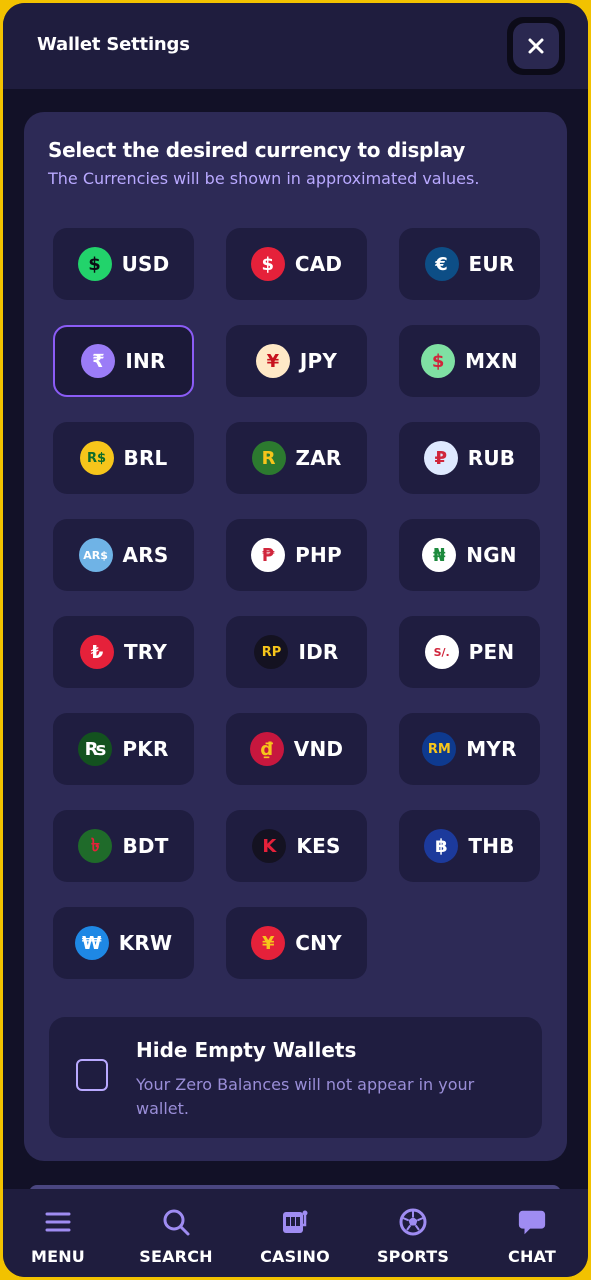  What do you see at coordinates (145, 555) in the screenshot?
I see `currency-code-label: ARS` at bounding box center [145, 555].